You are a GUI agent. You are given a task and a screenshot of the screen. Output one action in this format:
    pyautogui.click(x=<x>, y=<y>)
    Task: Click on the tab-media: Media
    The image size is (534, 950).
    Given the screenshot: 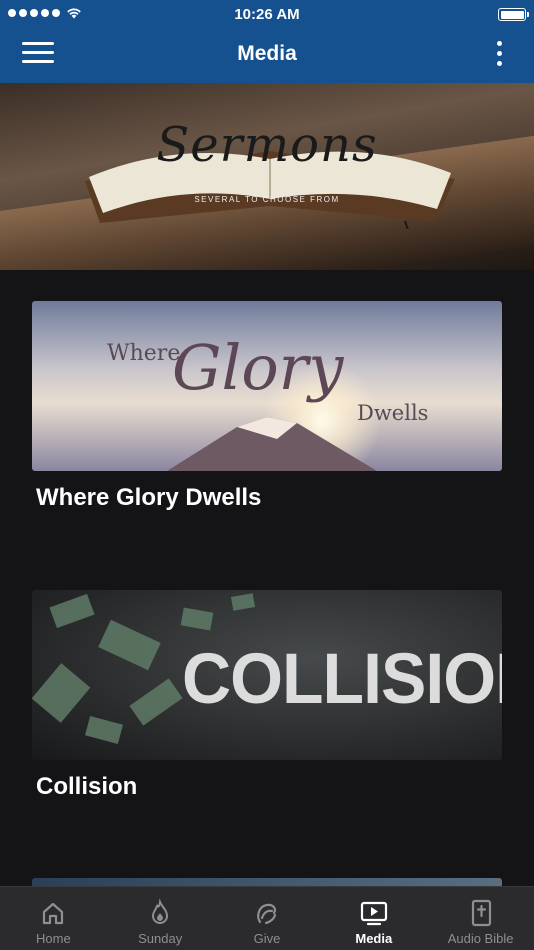 What is the action you would take?
    pyautogui.click(x=373, y=918)
    